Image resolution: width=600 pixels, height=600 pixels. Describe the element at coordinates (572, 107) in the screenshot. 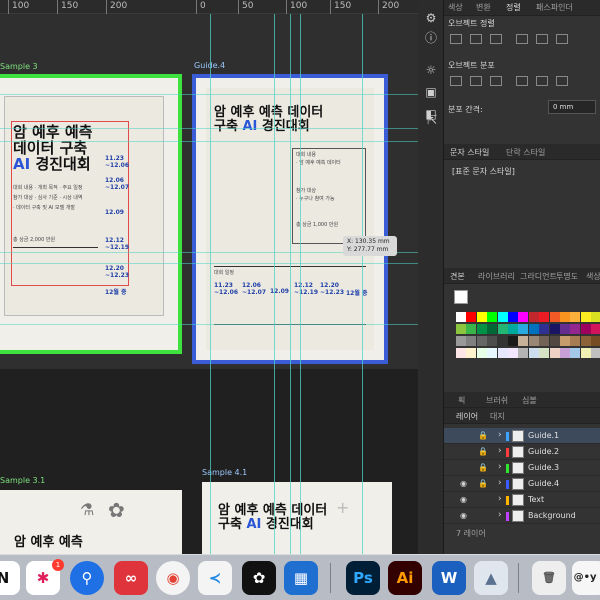

I see `spacing-input: 0 mm` at that location.